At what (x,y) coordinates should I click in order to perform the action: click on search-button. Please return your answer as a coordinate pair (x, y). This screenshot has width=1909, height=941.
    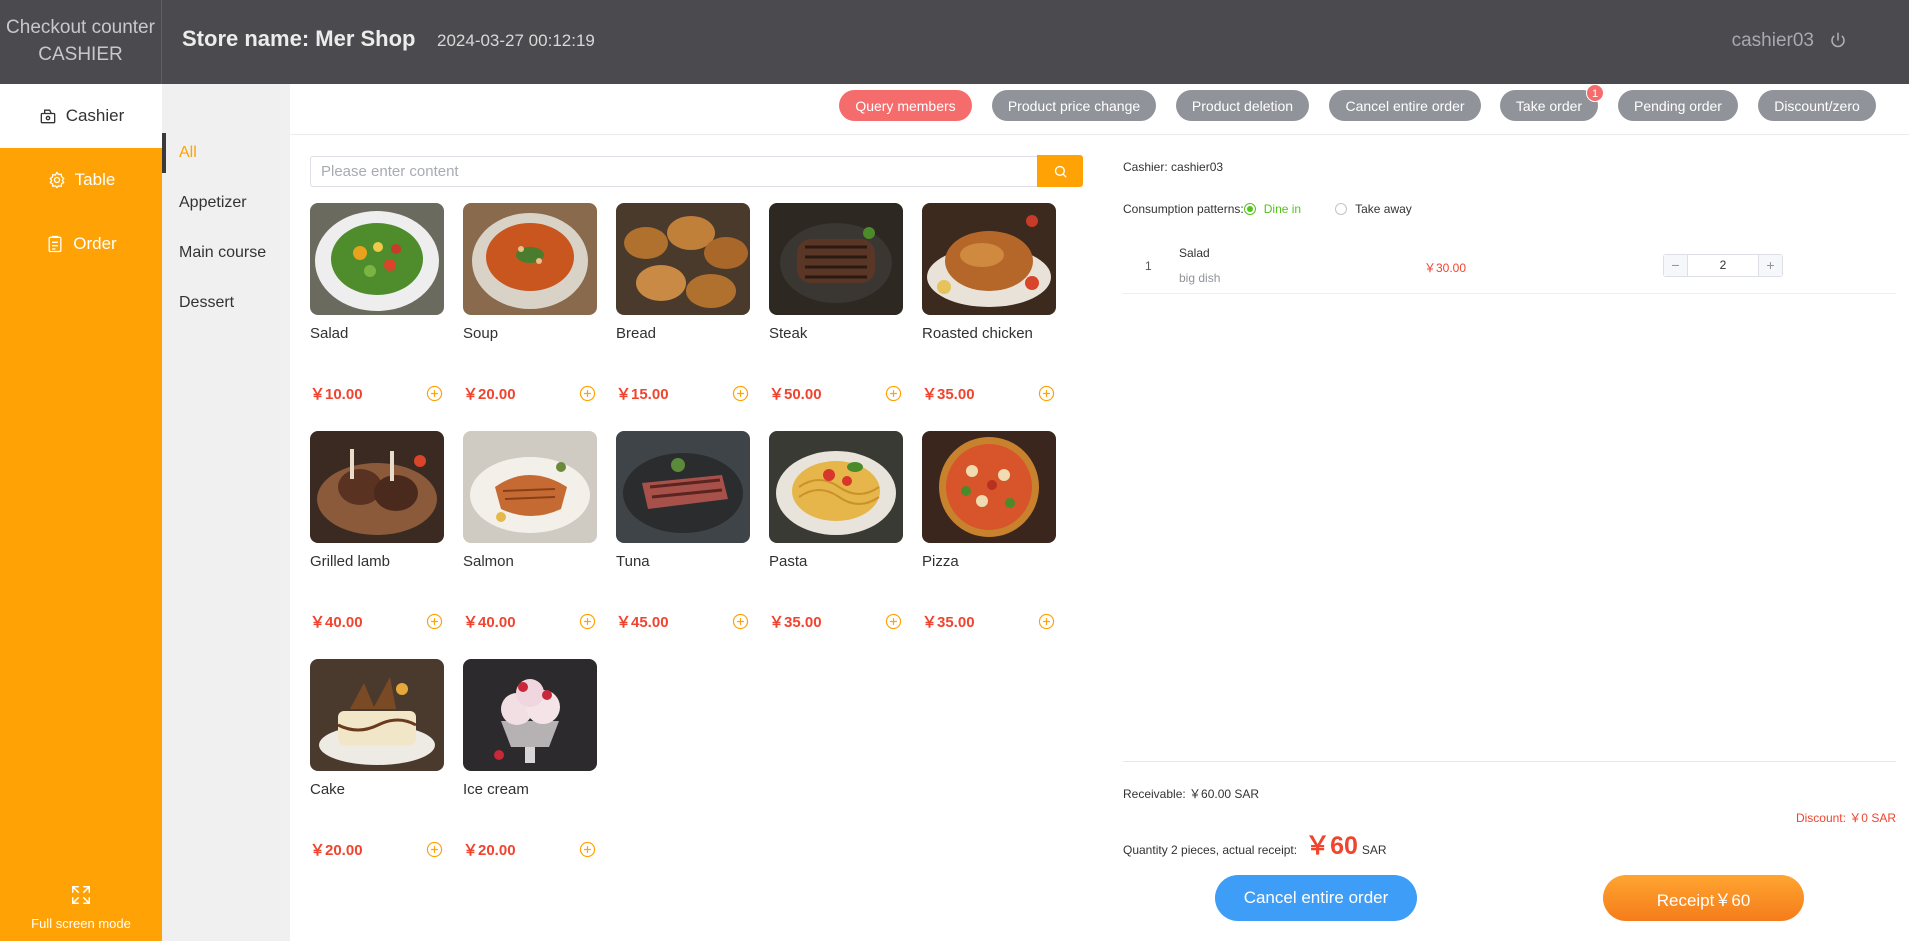
    Looking at the image, I should click on (1060, 171).